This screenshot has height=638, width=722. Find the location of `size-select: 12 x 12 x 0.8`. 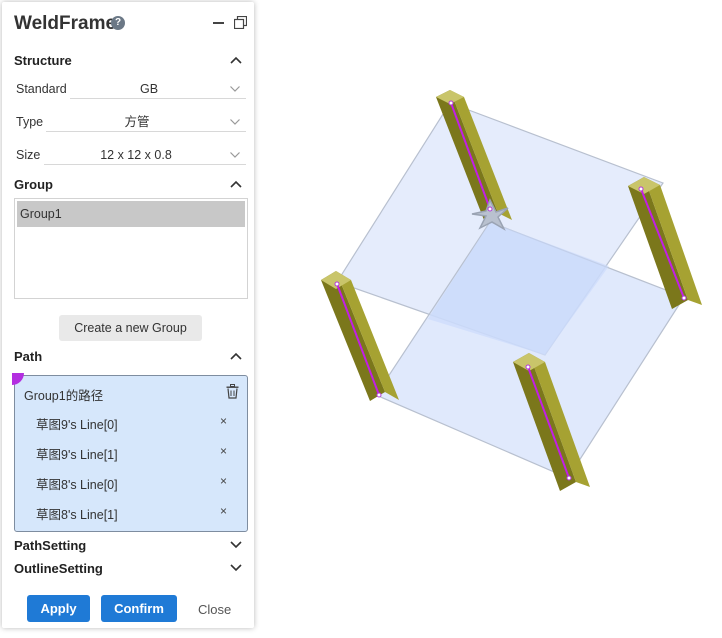

size-select: 12 x 12 x 0.8 is located at coordinates (145, 155).